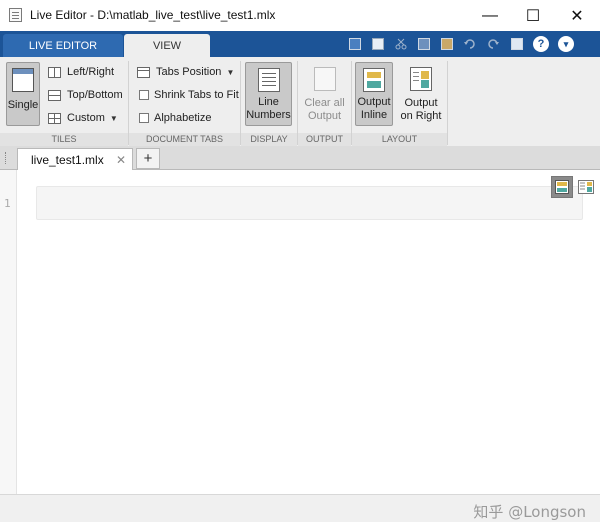 The image size is (600, 522). I want to click on line-number-gutter: 1, so click(8, 332).